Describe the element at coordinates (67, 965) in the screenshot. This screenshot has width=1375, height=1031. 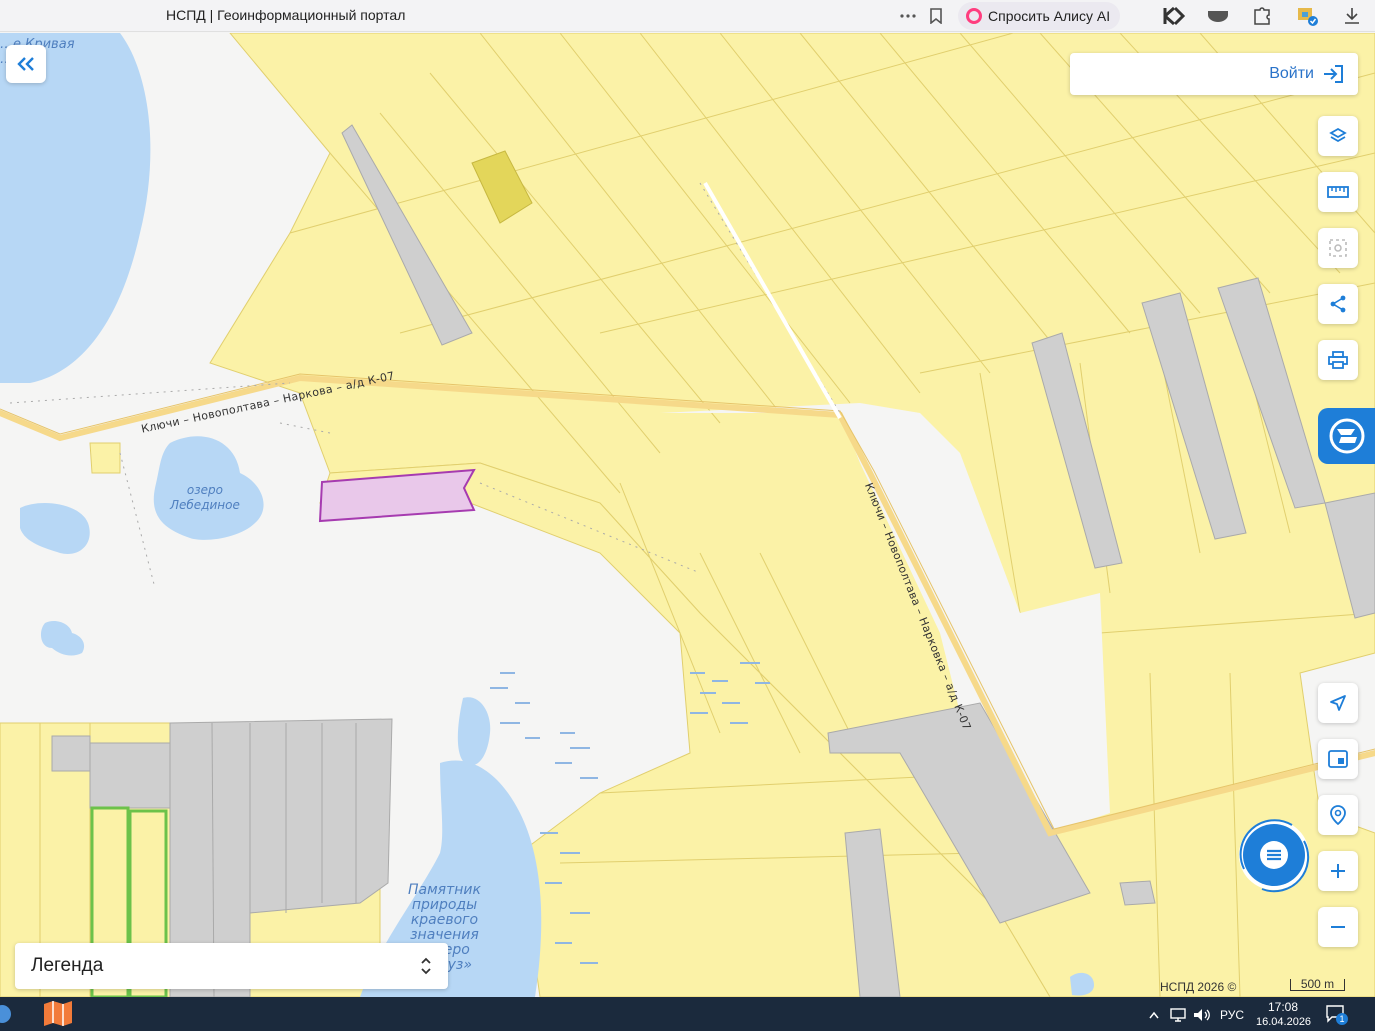
I see `legend-title: Легенда` at that location.